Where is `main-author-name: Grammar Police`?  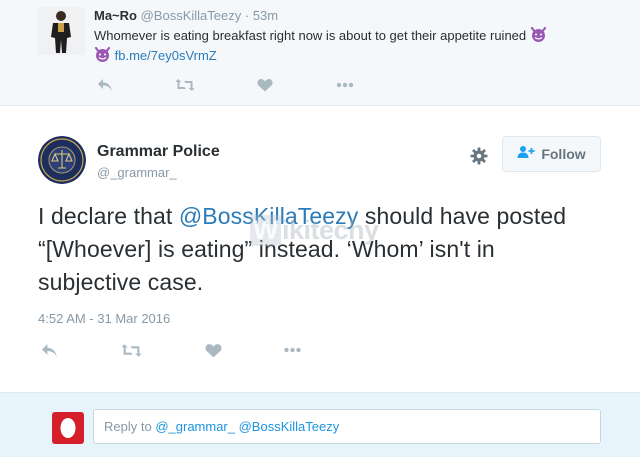 main-author-name: Grammar Police is located at coordinates (158, 152).